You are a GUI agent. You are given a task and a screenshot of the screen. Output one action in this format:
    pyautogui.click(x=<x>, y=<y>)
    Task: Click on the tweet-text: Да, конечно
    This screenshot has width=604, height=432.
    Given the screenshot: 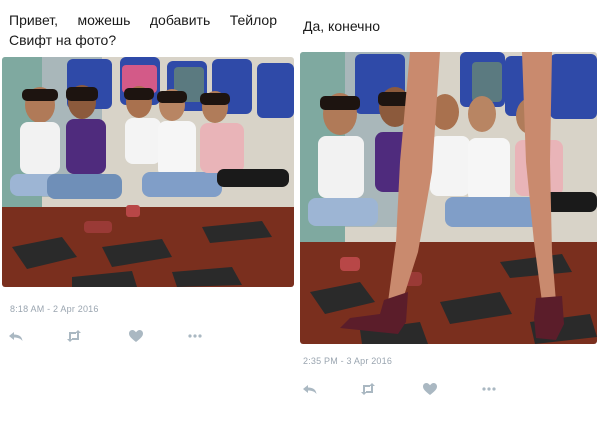 What is the action you would take?
    pyautogui.click(x=341, y=26)
    